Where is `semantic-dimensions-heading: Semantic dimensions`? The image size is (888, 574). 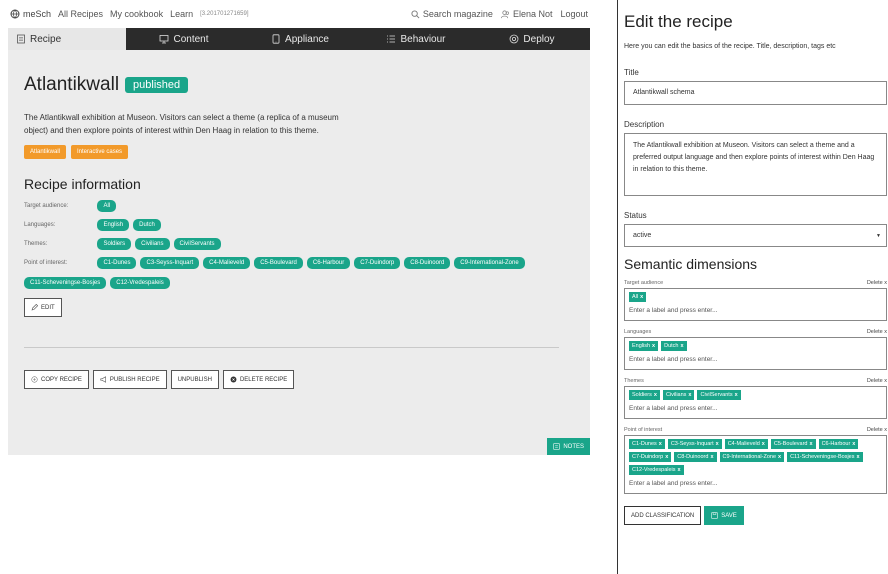 semantic-dimensions-heading: Semantic dimensions is located at coordinates (691, 264).